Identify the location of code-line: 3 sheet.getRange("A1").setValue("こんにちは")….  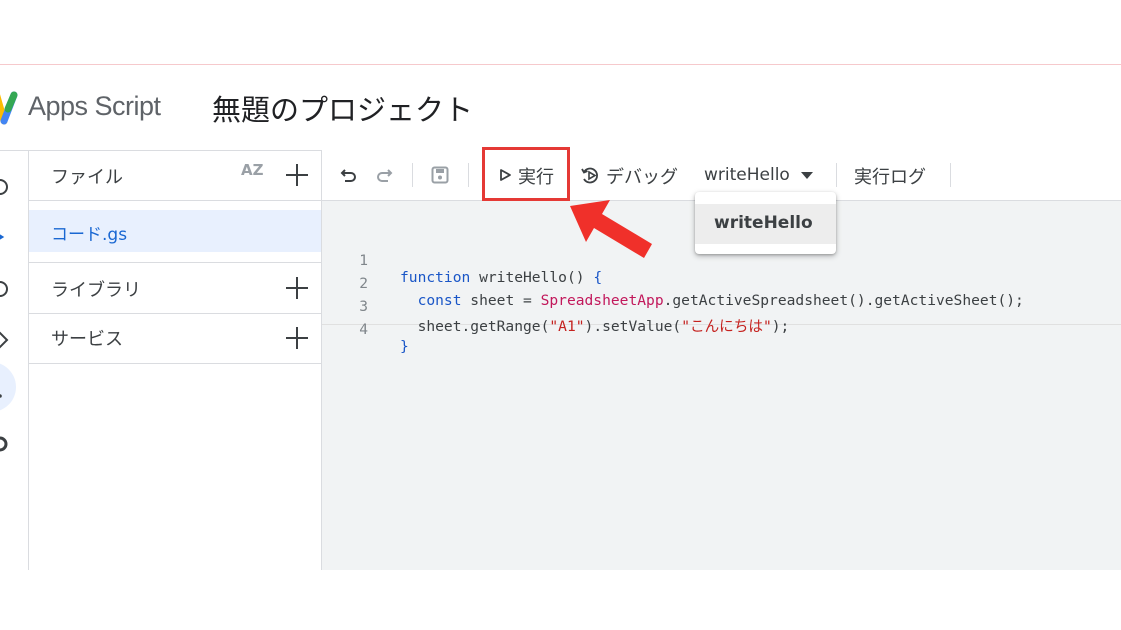
(721, 308).